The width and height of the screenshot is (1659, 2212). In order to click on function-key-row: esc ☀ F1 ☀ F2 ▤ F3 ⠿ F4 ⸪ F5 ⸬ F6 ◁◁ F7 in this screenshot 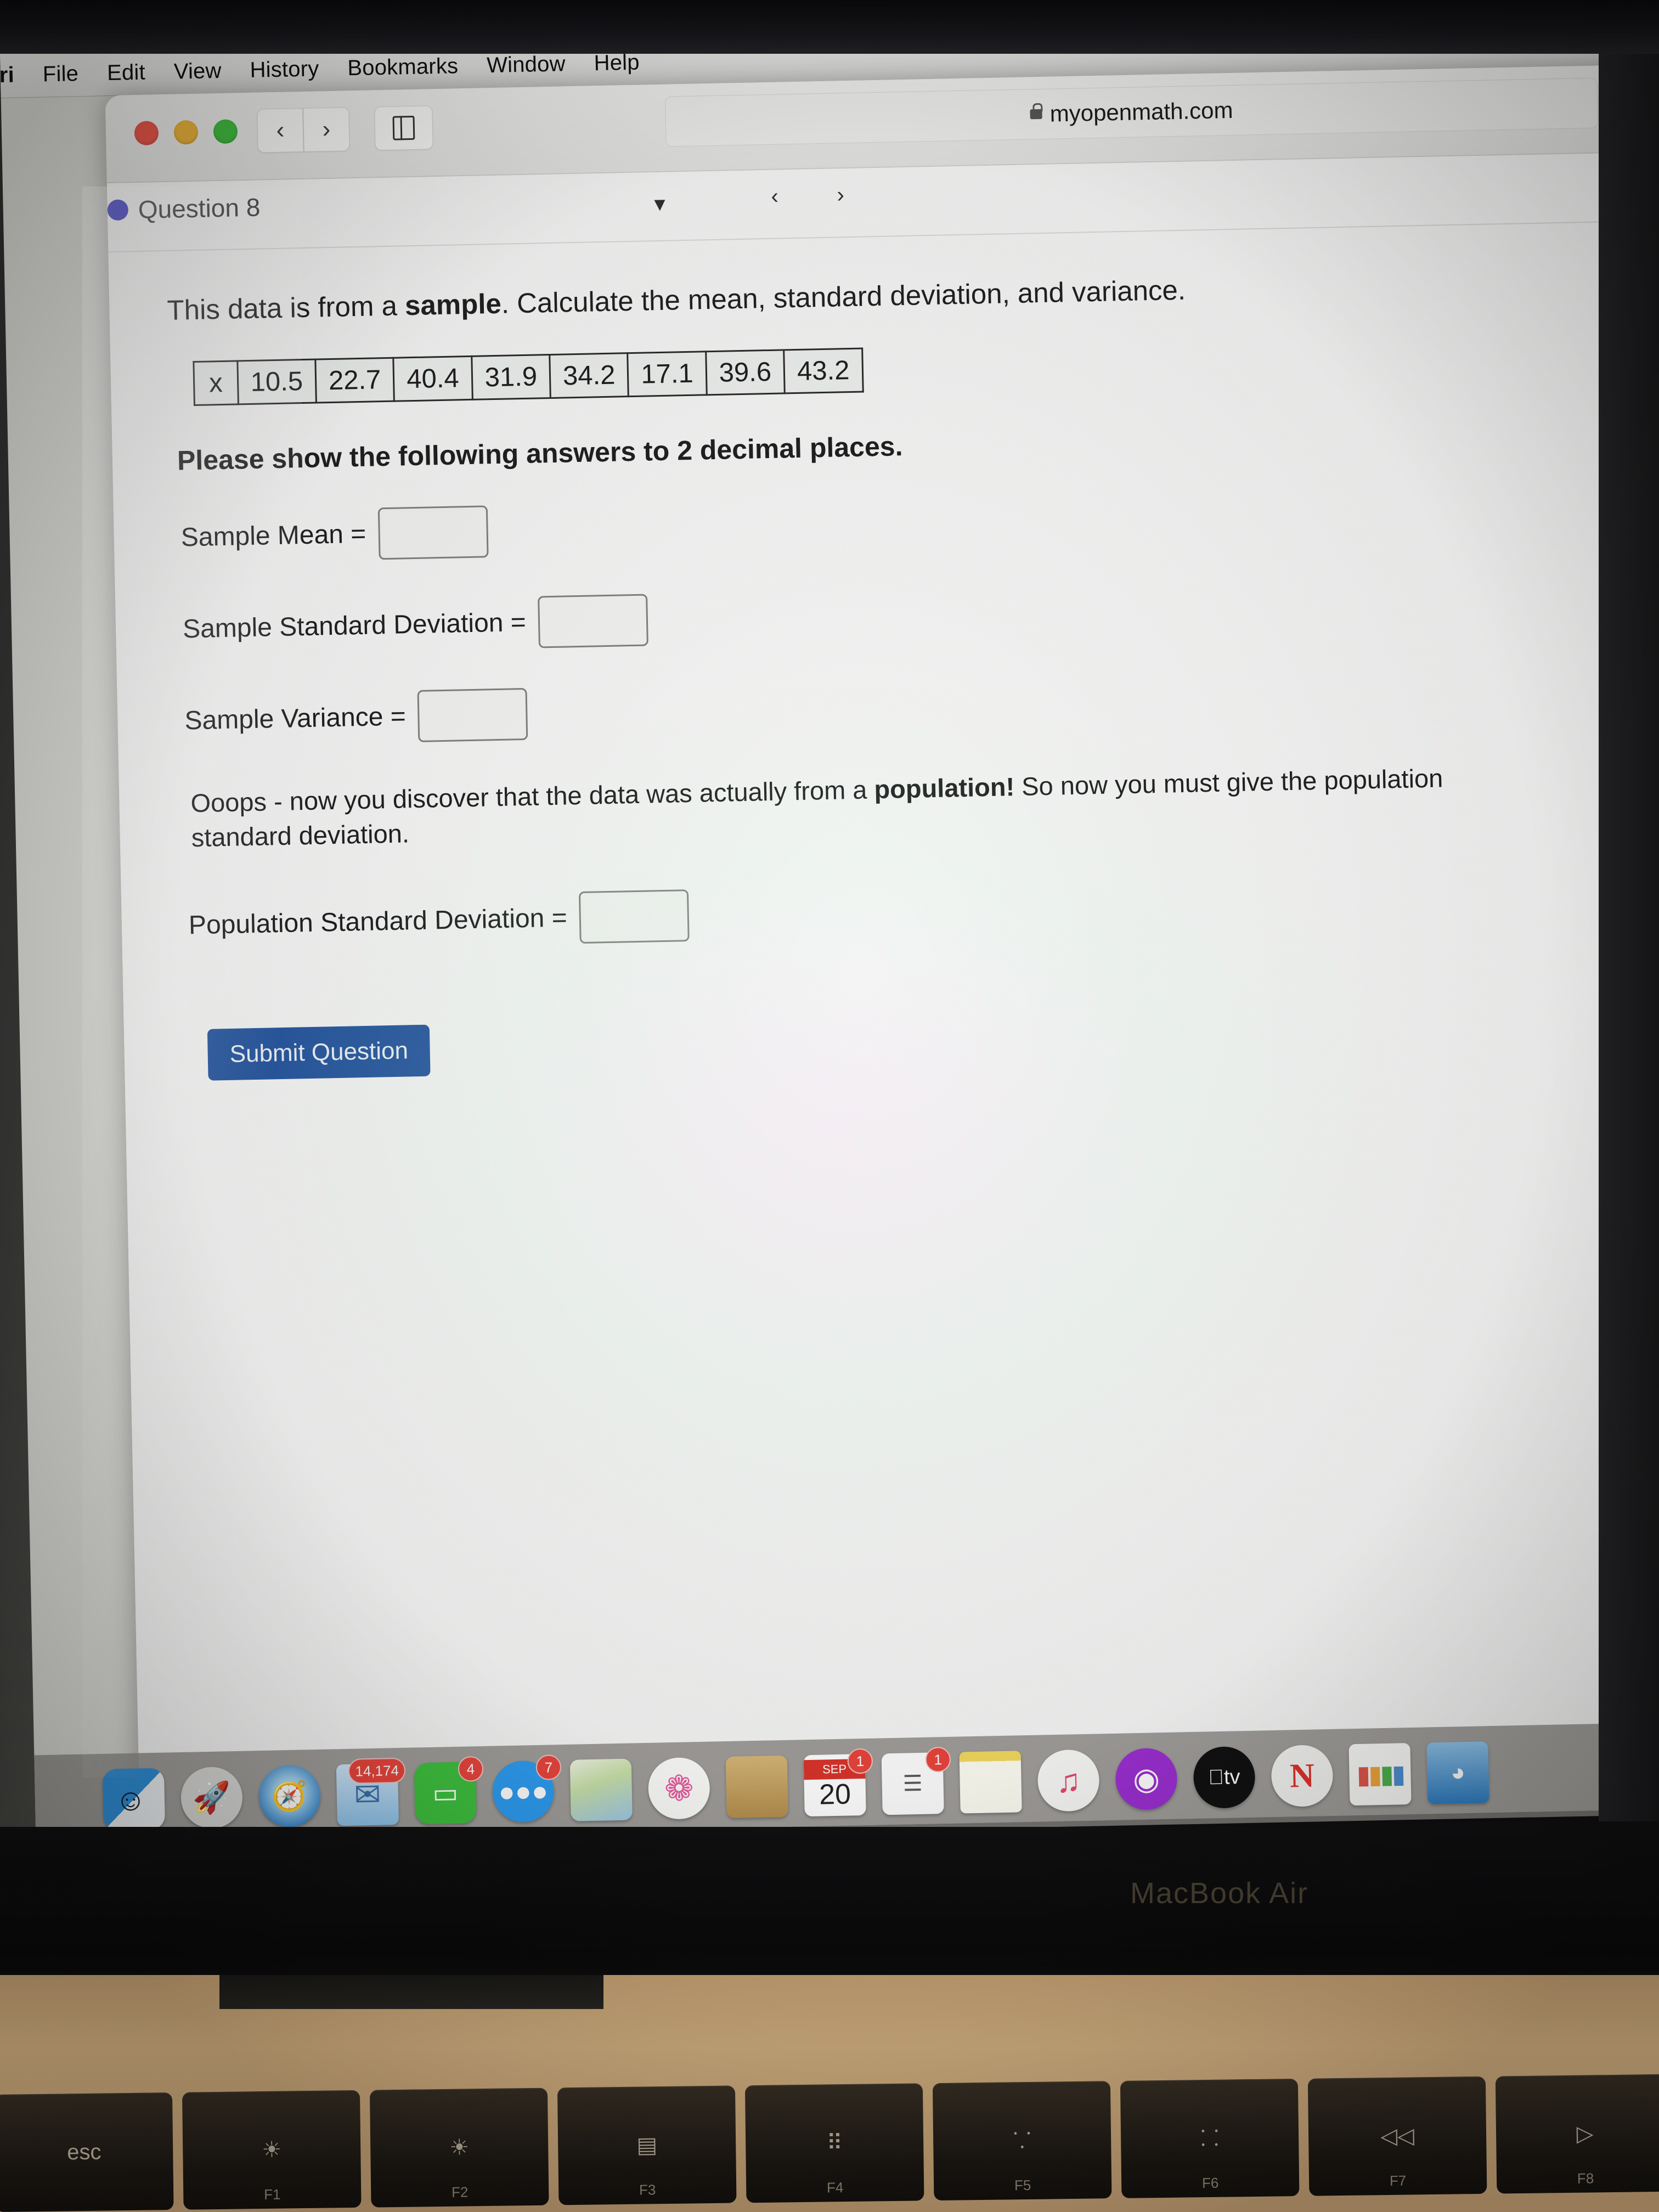, I will do `click(830, 2143)`.